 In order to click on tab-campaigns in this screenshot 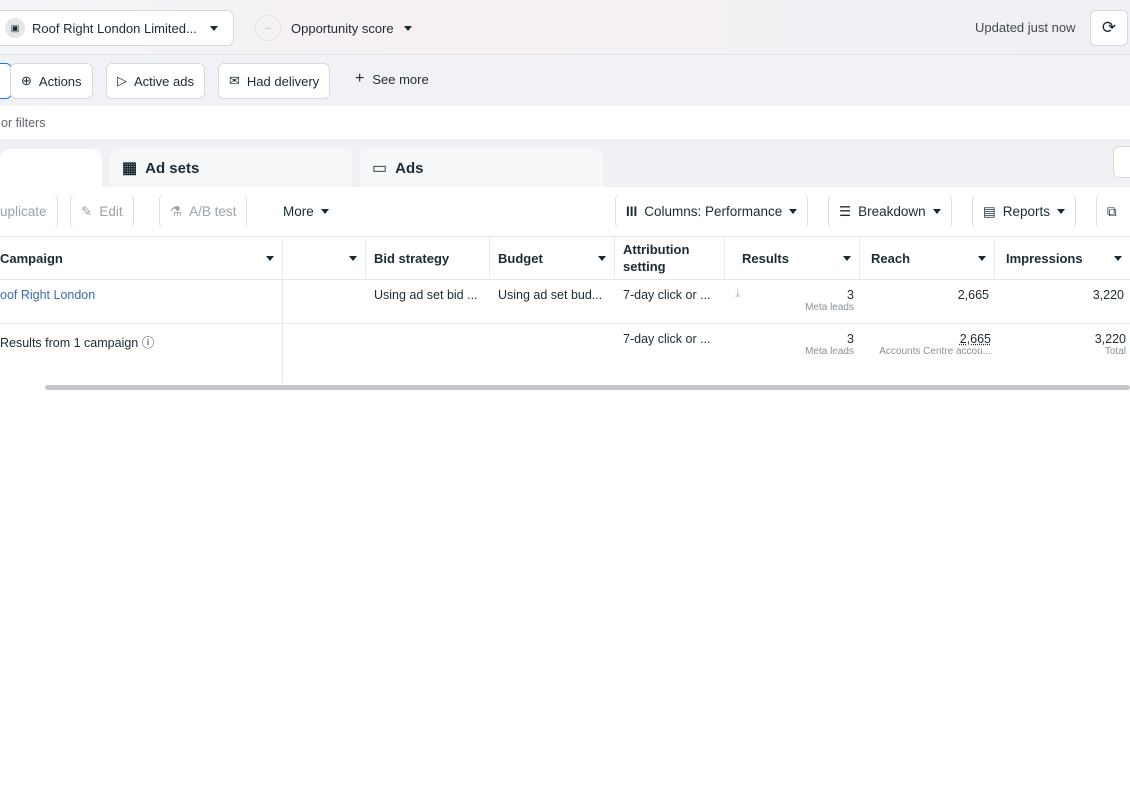, I will do `click(51, 168)`.